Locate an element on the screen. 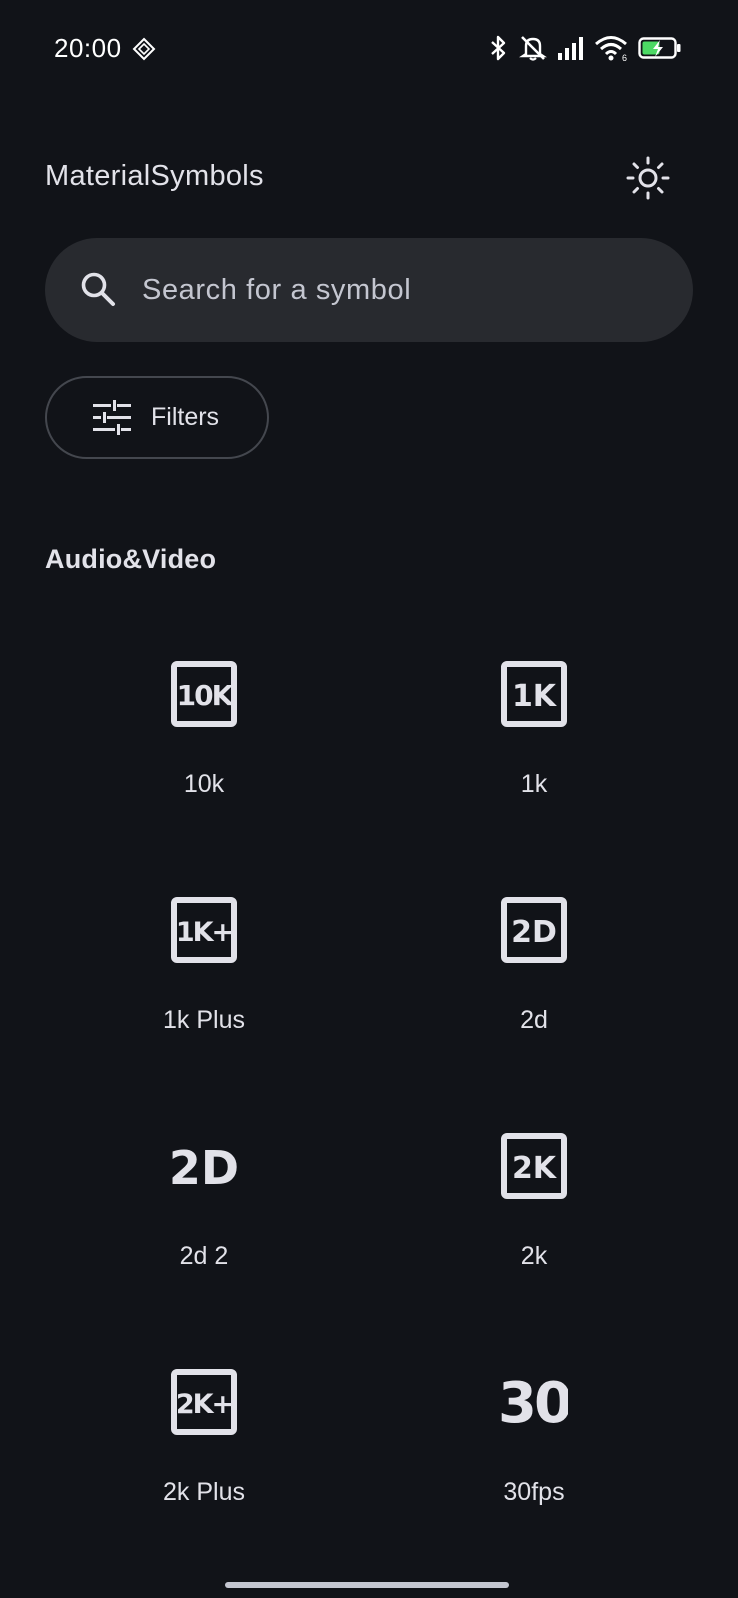 The width and height of the screenshot is (738, 1598). filters-button: Filters is located at coordinates (157, 417).